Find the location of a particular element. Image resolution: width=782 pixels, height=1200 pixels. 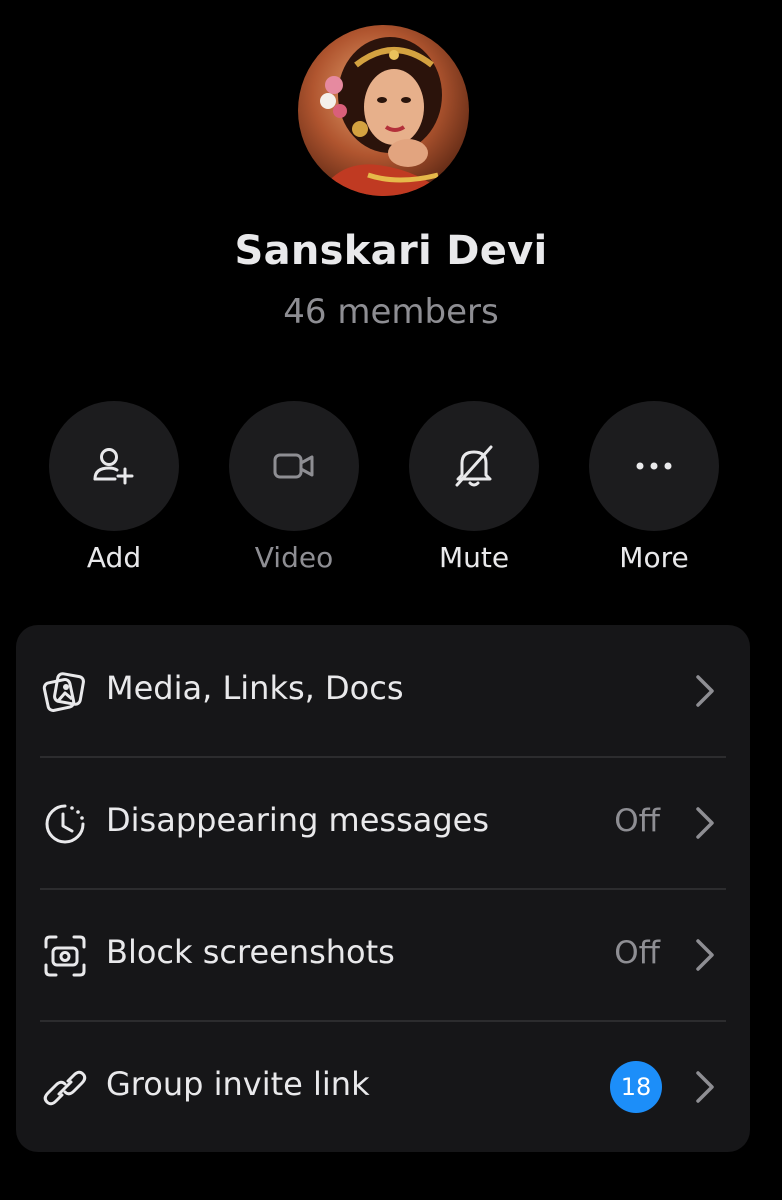

group-name: Sanskari Devi is located at coordinates (391, 251).